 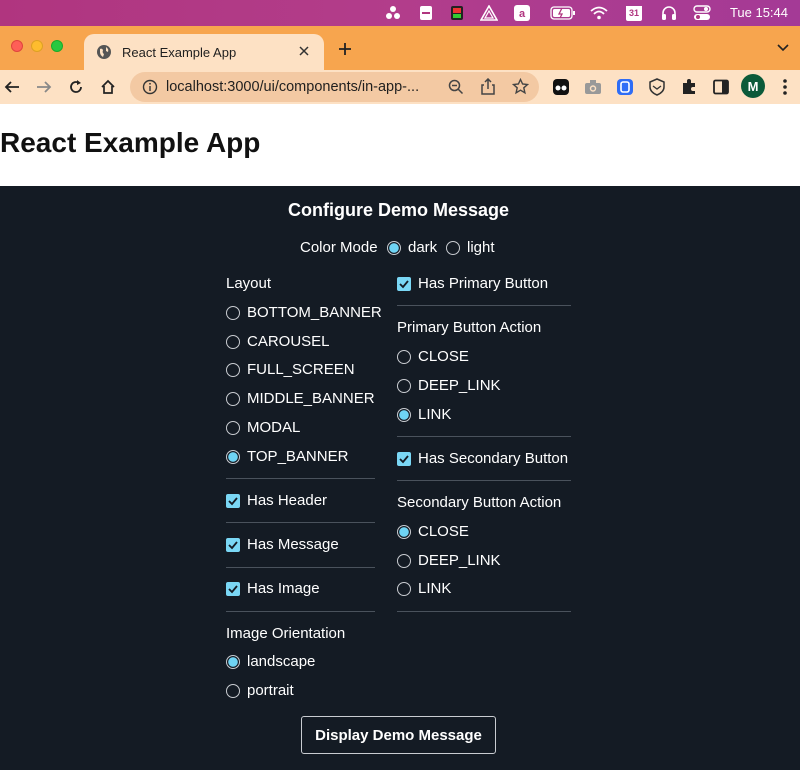 What do you see at coordinates (12, 87) in the screenshot?
I see `back-arrow-icon` at bounding box center [12, 87].